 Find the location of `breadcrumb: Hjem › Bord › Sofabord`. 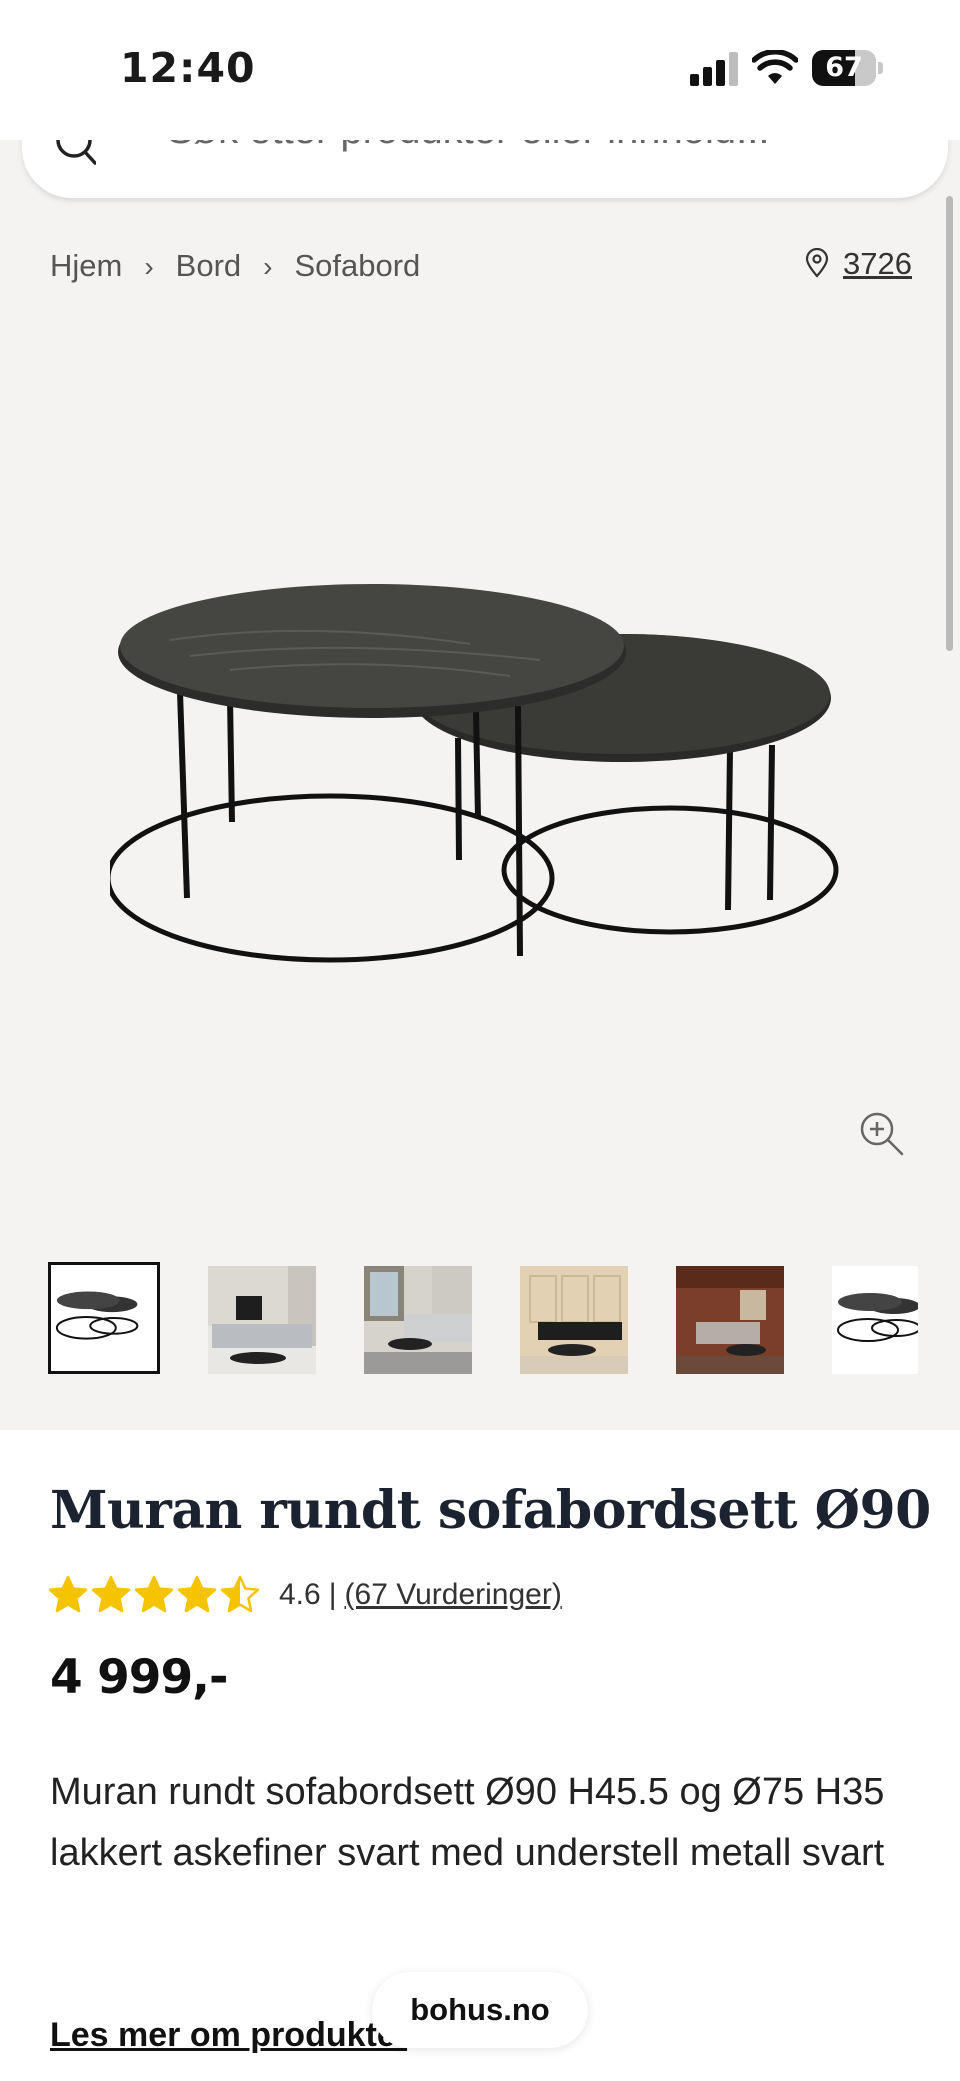

breadcrumb: Hjem › Bord › Sofabord is located at coordinates (235, 266).